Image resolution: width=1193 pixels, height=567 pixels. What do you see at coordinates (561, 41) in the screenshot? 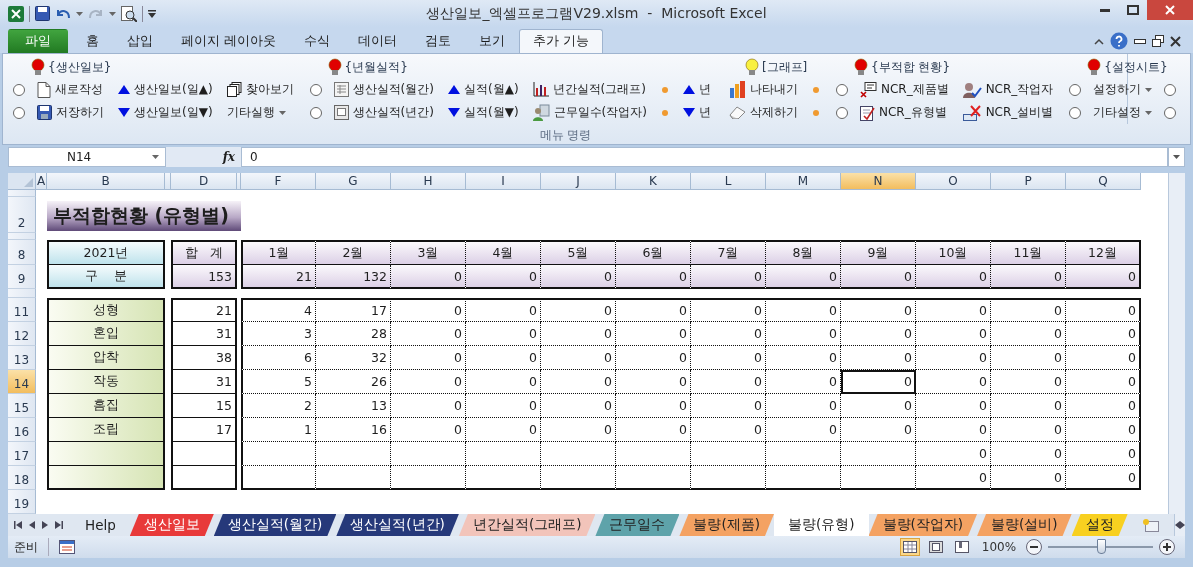
I see `ribbon-tab: 추가 기능` at bounding box center [561, 41].